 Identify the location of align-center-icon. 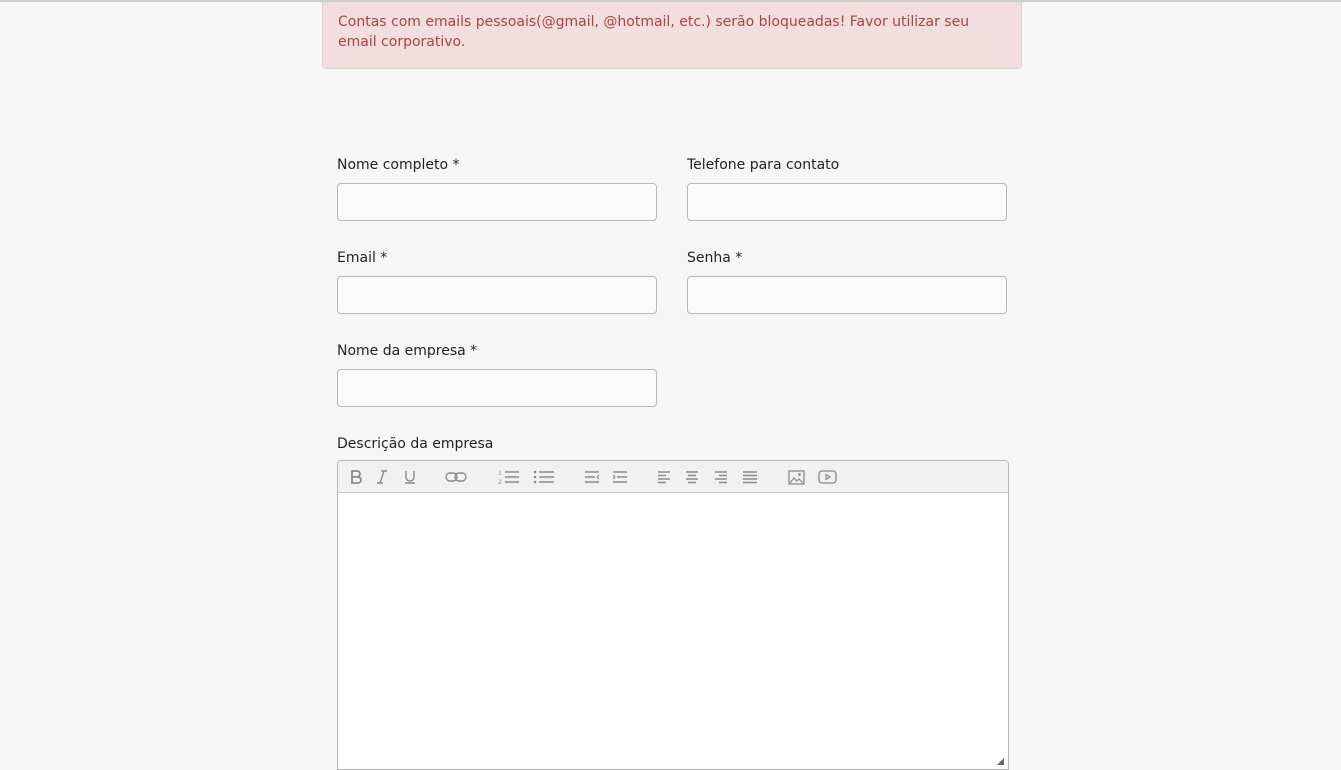
(692, 477).